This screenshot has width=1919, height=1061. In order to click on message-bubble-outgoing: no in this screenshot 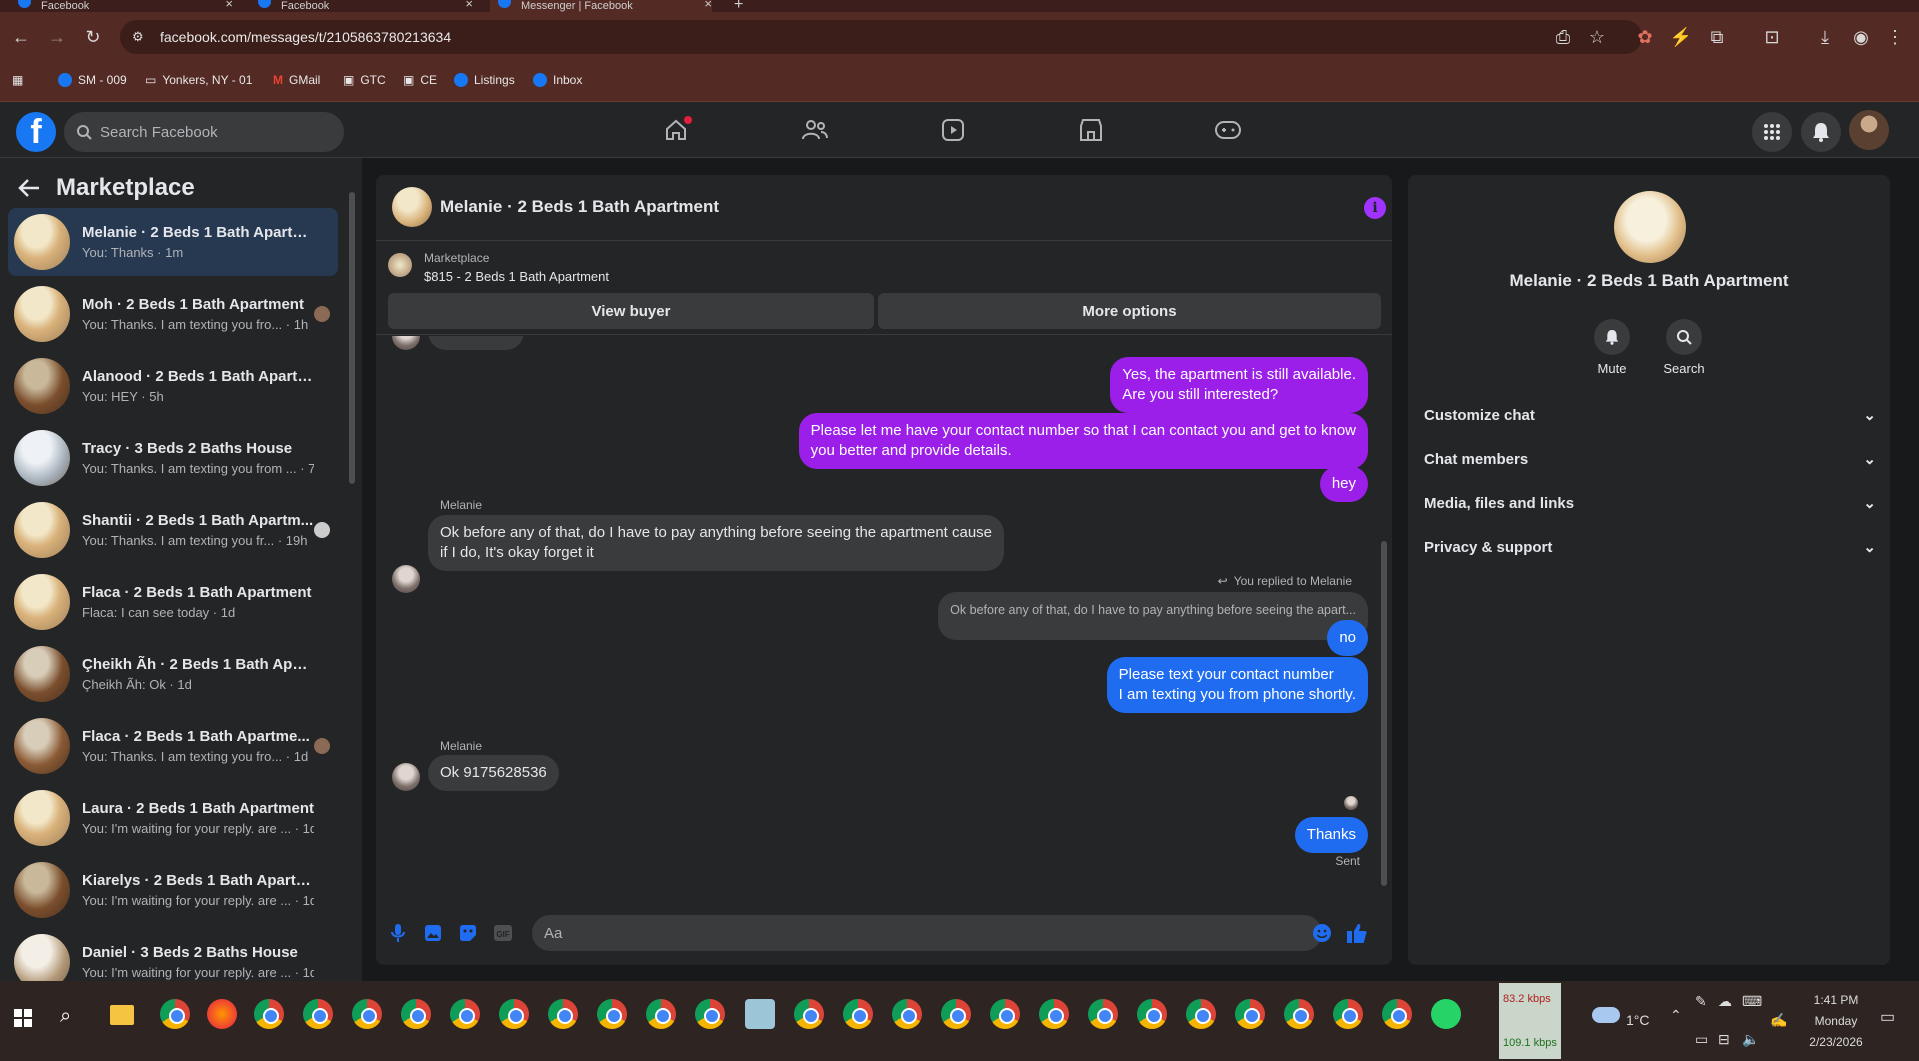, I will do `click(1347, 638)`.